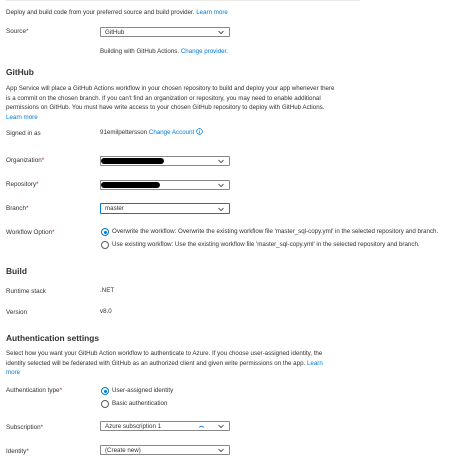 The image size is (474, 470). What do you see at coordinates (23, 133) in the screenshot?
I see `signed-in-label: Signed in as` at bounding box center [23, 133].